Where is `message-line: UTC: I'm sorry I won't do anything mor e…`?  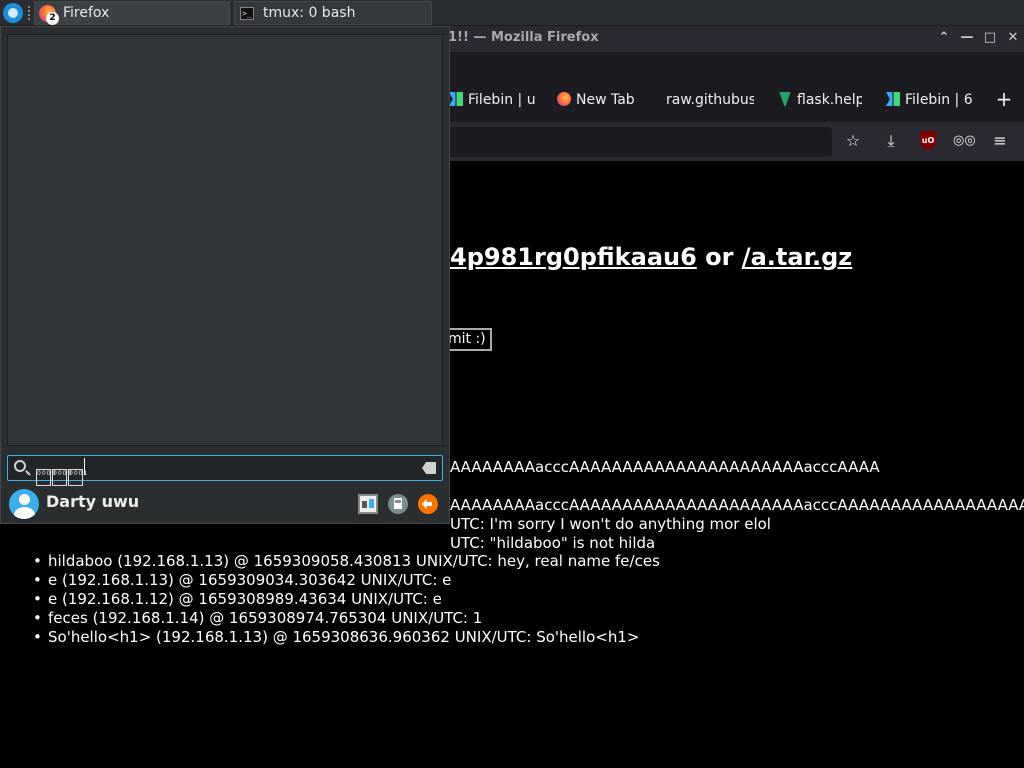
message-line: UTC: I'm sorry I won't do anything mor e… is located at coordinates (610, 524).